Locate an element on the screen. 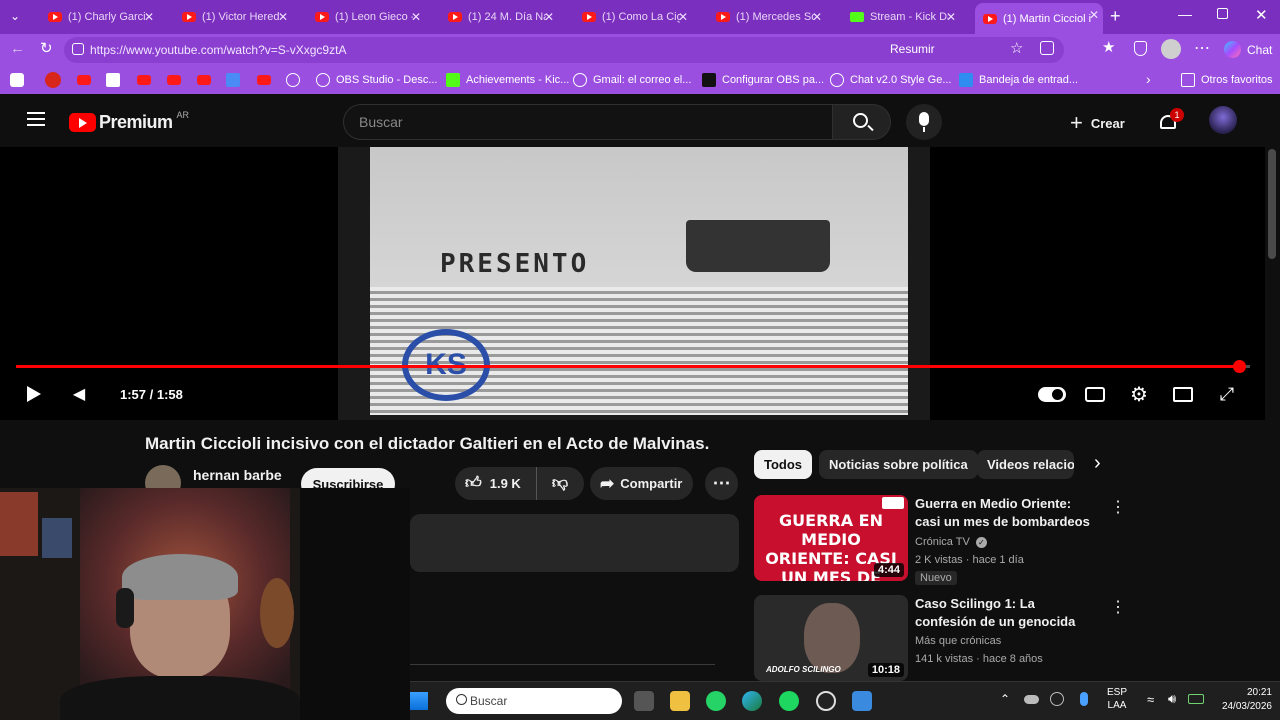 Image resolution: width=1280 pixels, height=720 pixels. chat-label: Chat is located at coordinates (1259, 50).